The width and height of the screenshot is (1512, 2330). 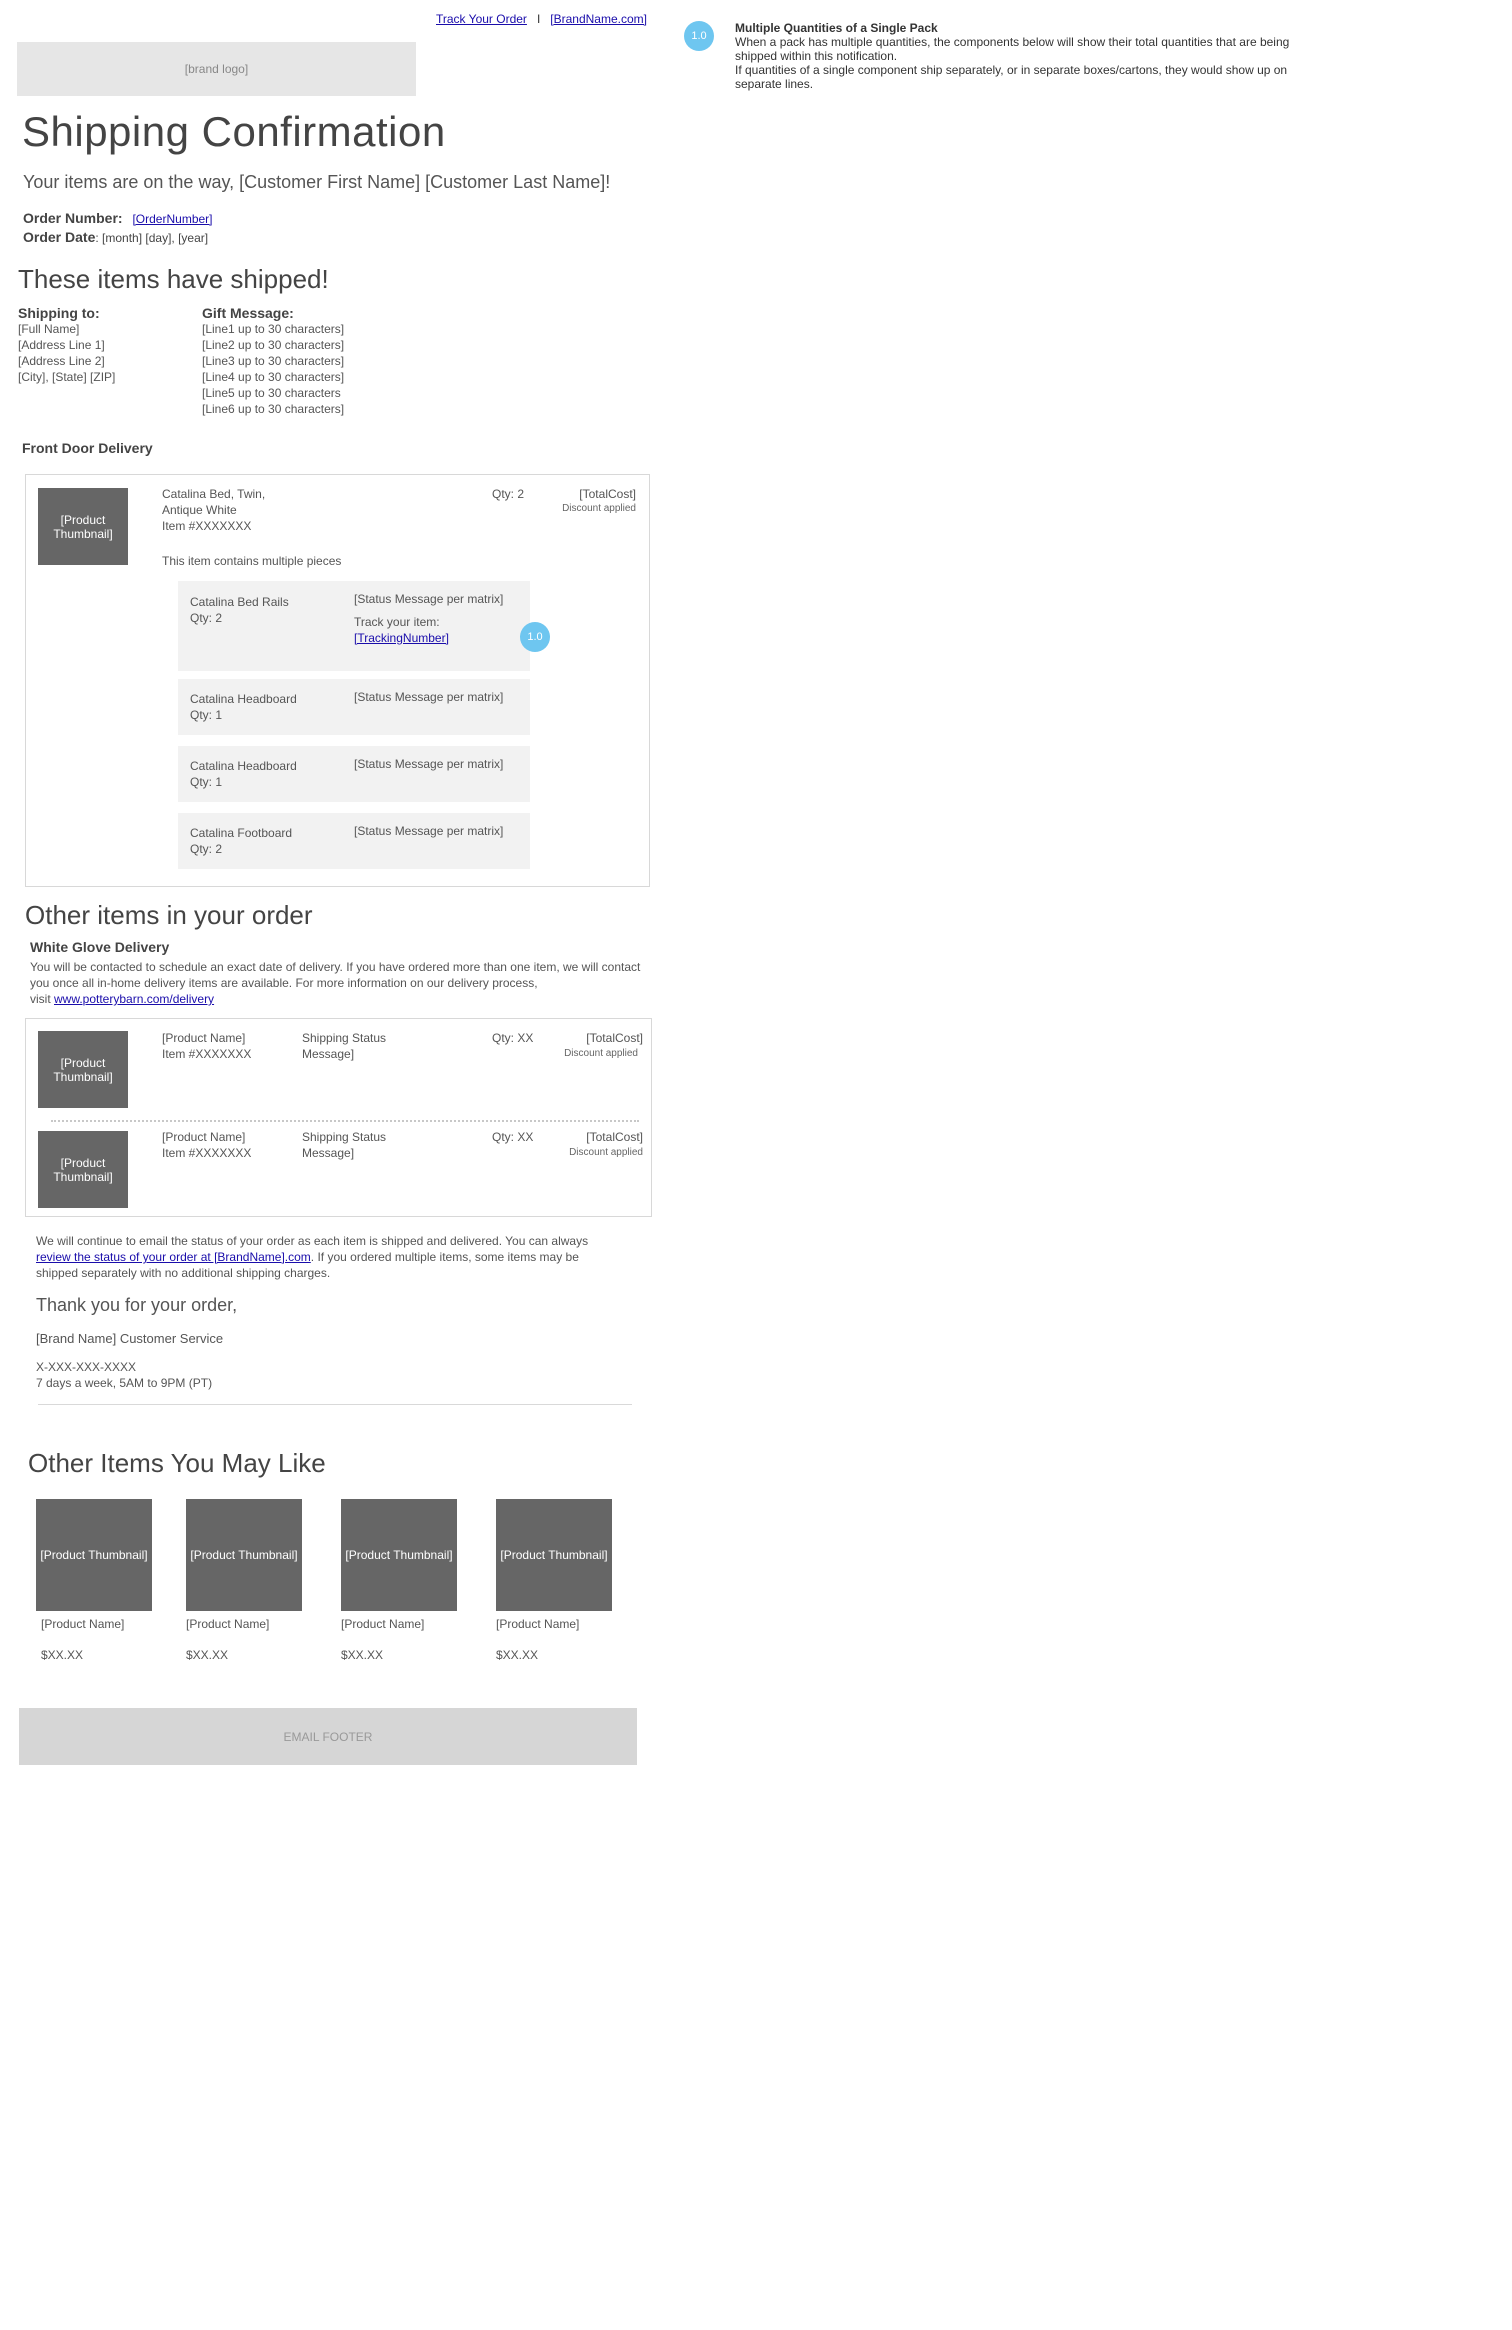 I want to click on multi-piece-note: This item contains multiple pieces, so click(x=252, y=561).